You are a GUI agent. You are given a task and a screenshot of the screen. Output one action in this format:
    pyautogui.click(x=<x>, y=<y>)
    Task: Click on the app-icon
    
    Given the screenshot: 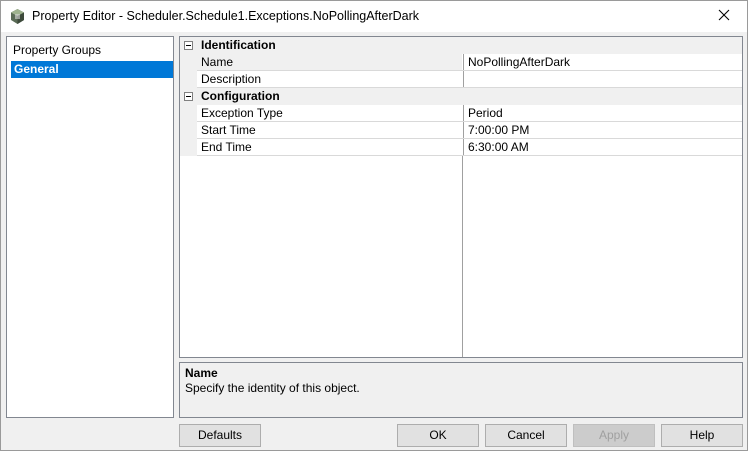 What is the action you would take?
    pyautogui.click(x=17, y=16)
    